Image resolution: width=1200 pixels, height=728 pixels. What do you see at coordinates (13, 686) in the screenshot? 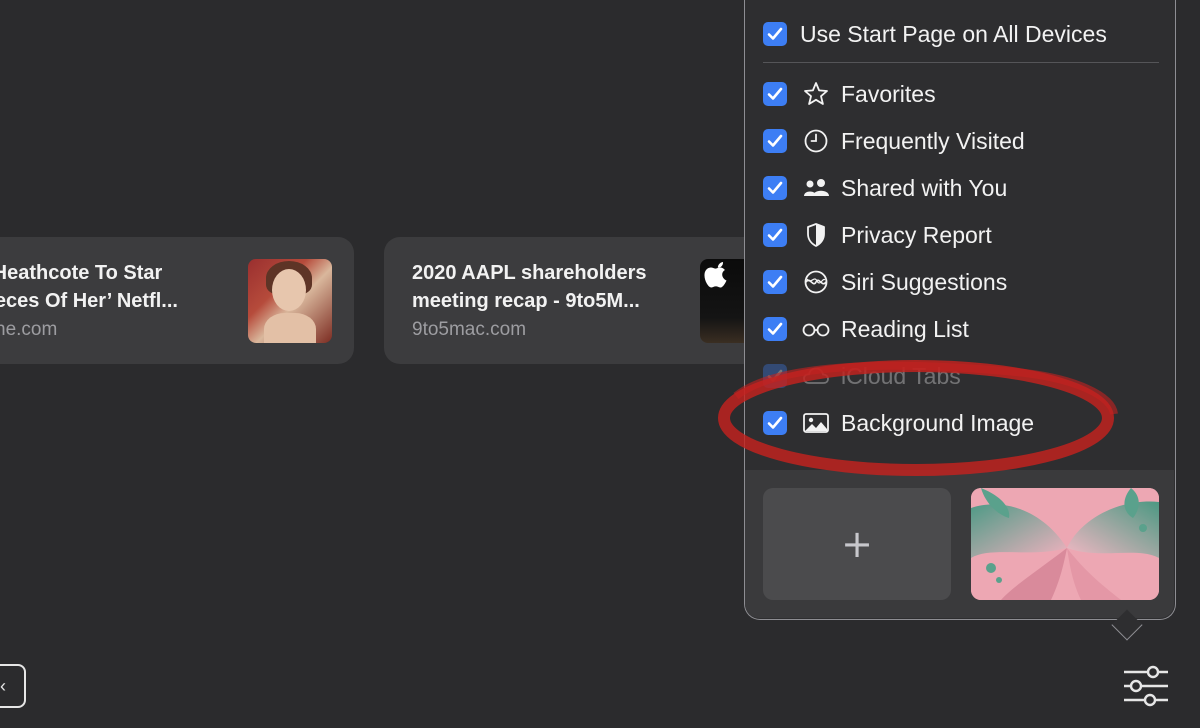
I see `sidebar-toggle-button: ‹` at bounding box center [13, 686].